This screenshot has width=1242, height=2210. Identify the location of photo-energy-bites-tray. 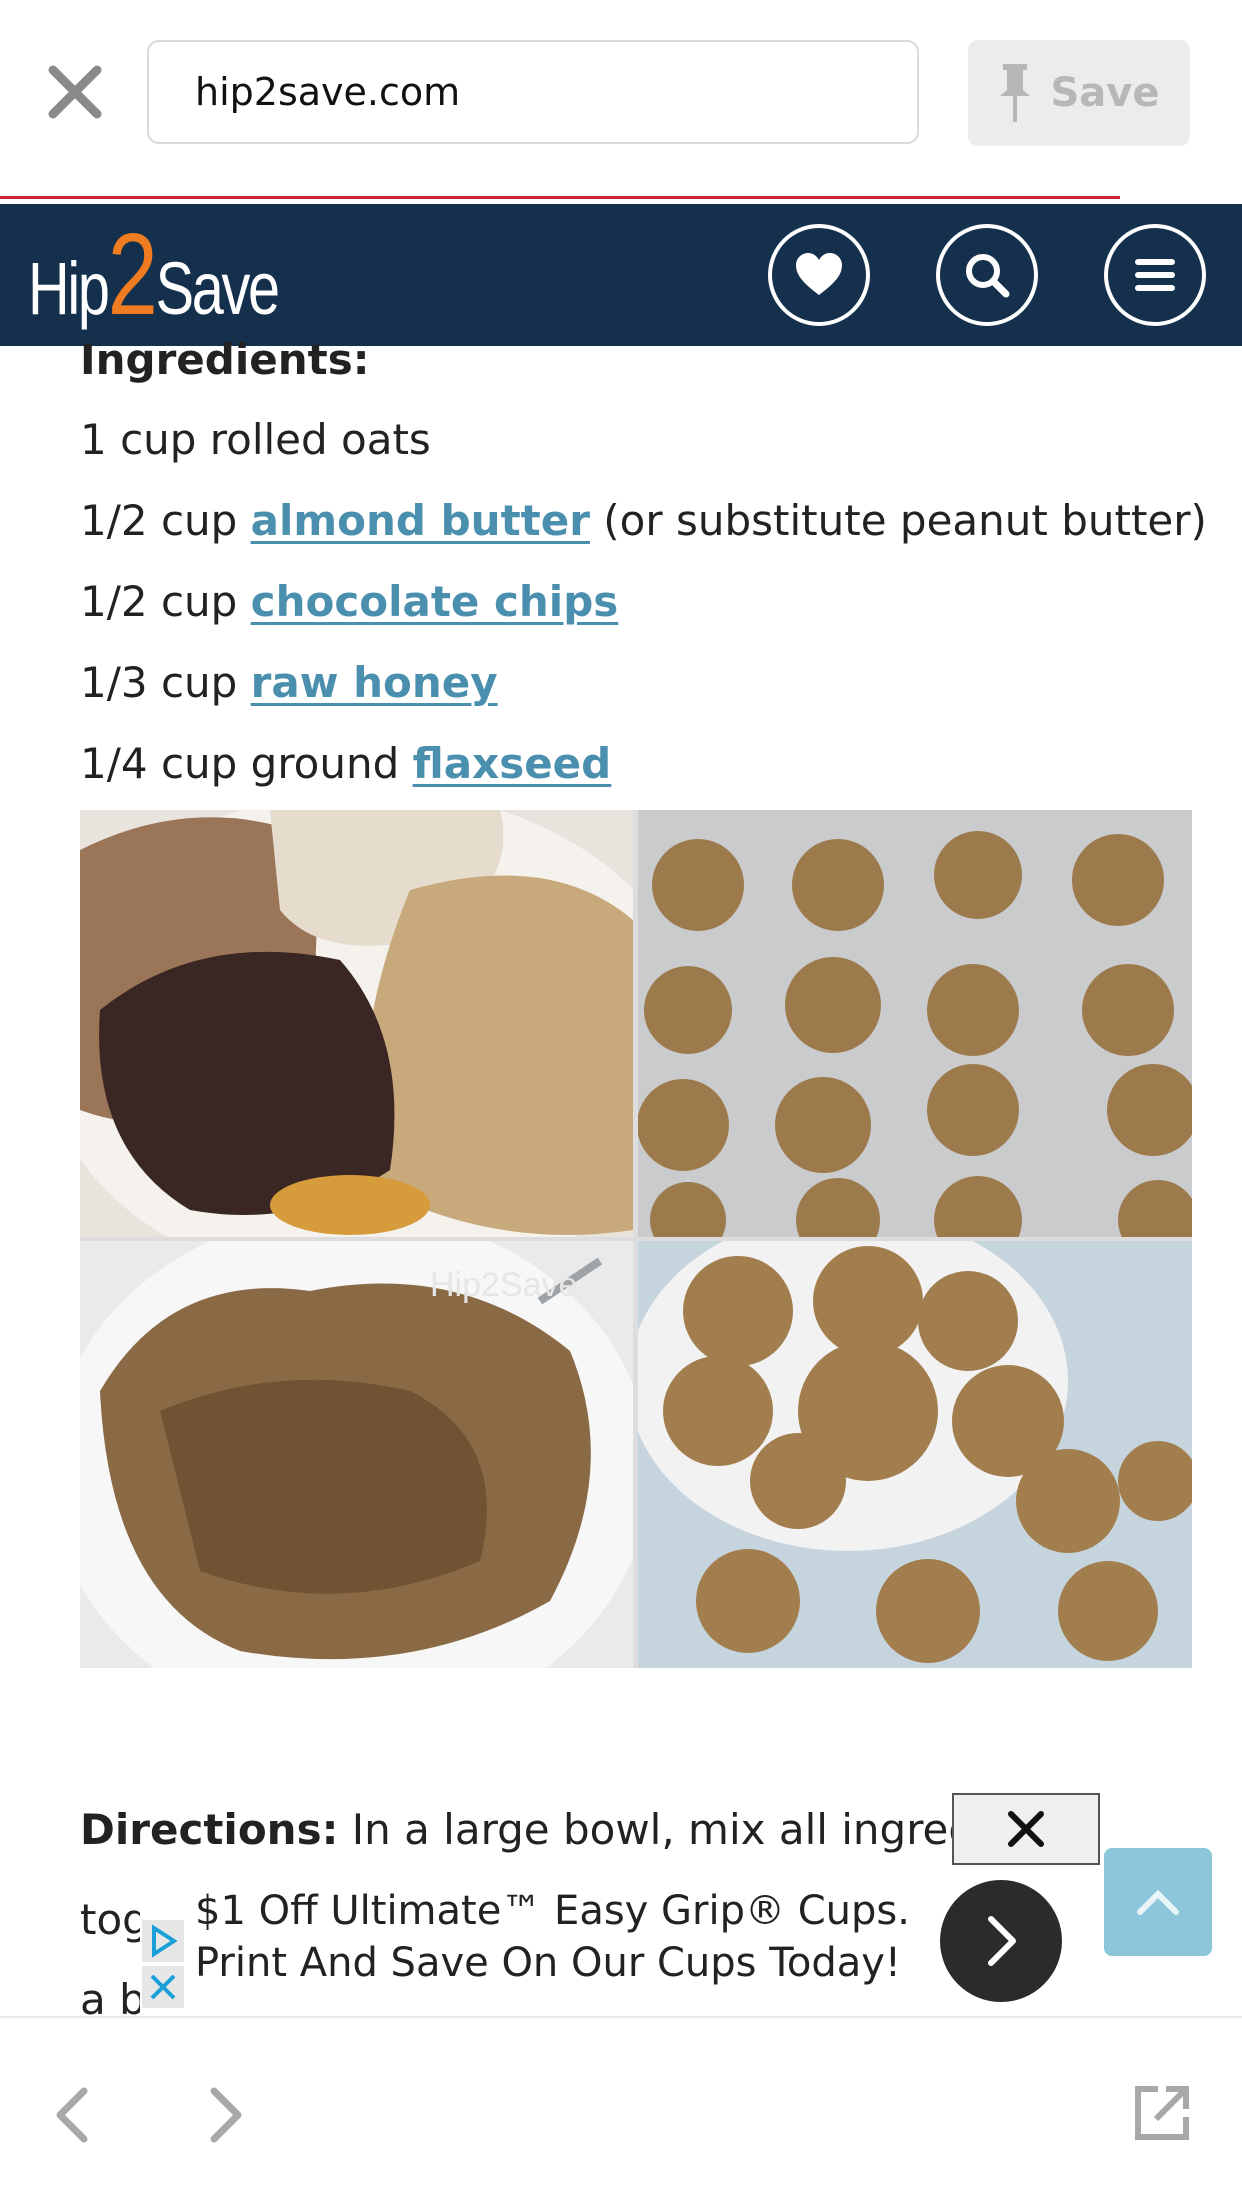
(915, 1023).